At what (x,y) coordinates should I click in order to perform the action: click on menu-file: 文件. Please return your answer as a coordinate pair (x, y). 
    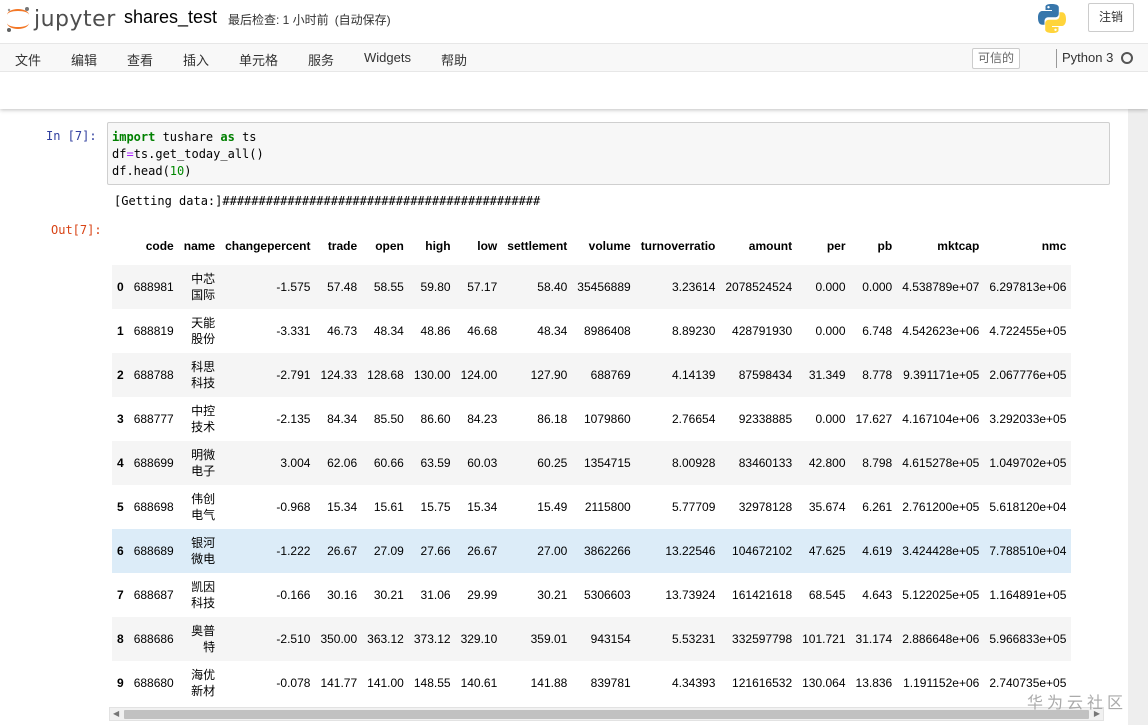
    Looking at the image, I should click on (28, 59).